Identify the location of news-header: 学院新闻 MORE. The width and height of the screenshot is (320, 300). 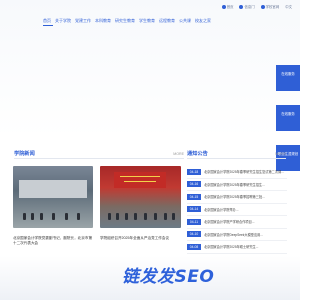
(99, 153).